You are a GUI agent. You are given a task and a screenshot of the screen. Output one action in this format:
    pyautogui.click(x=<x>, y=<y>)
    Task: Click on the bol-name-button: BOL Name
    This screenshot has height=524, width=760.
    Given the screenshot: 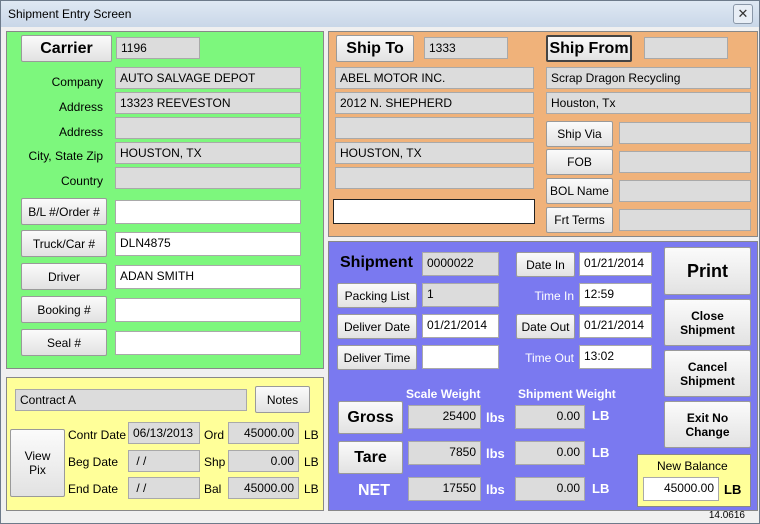 What is the action you would take?
    pyautogui.click(x=579, y=191)
    